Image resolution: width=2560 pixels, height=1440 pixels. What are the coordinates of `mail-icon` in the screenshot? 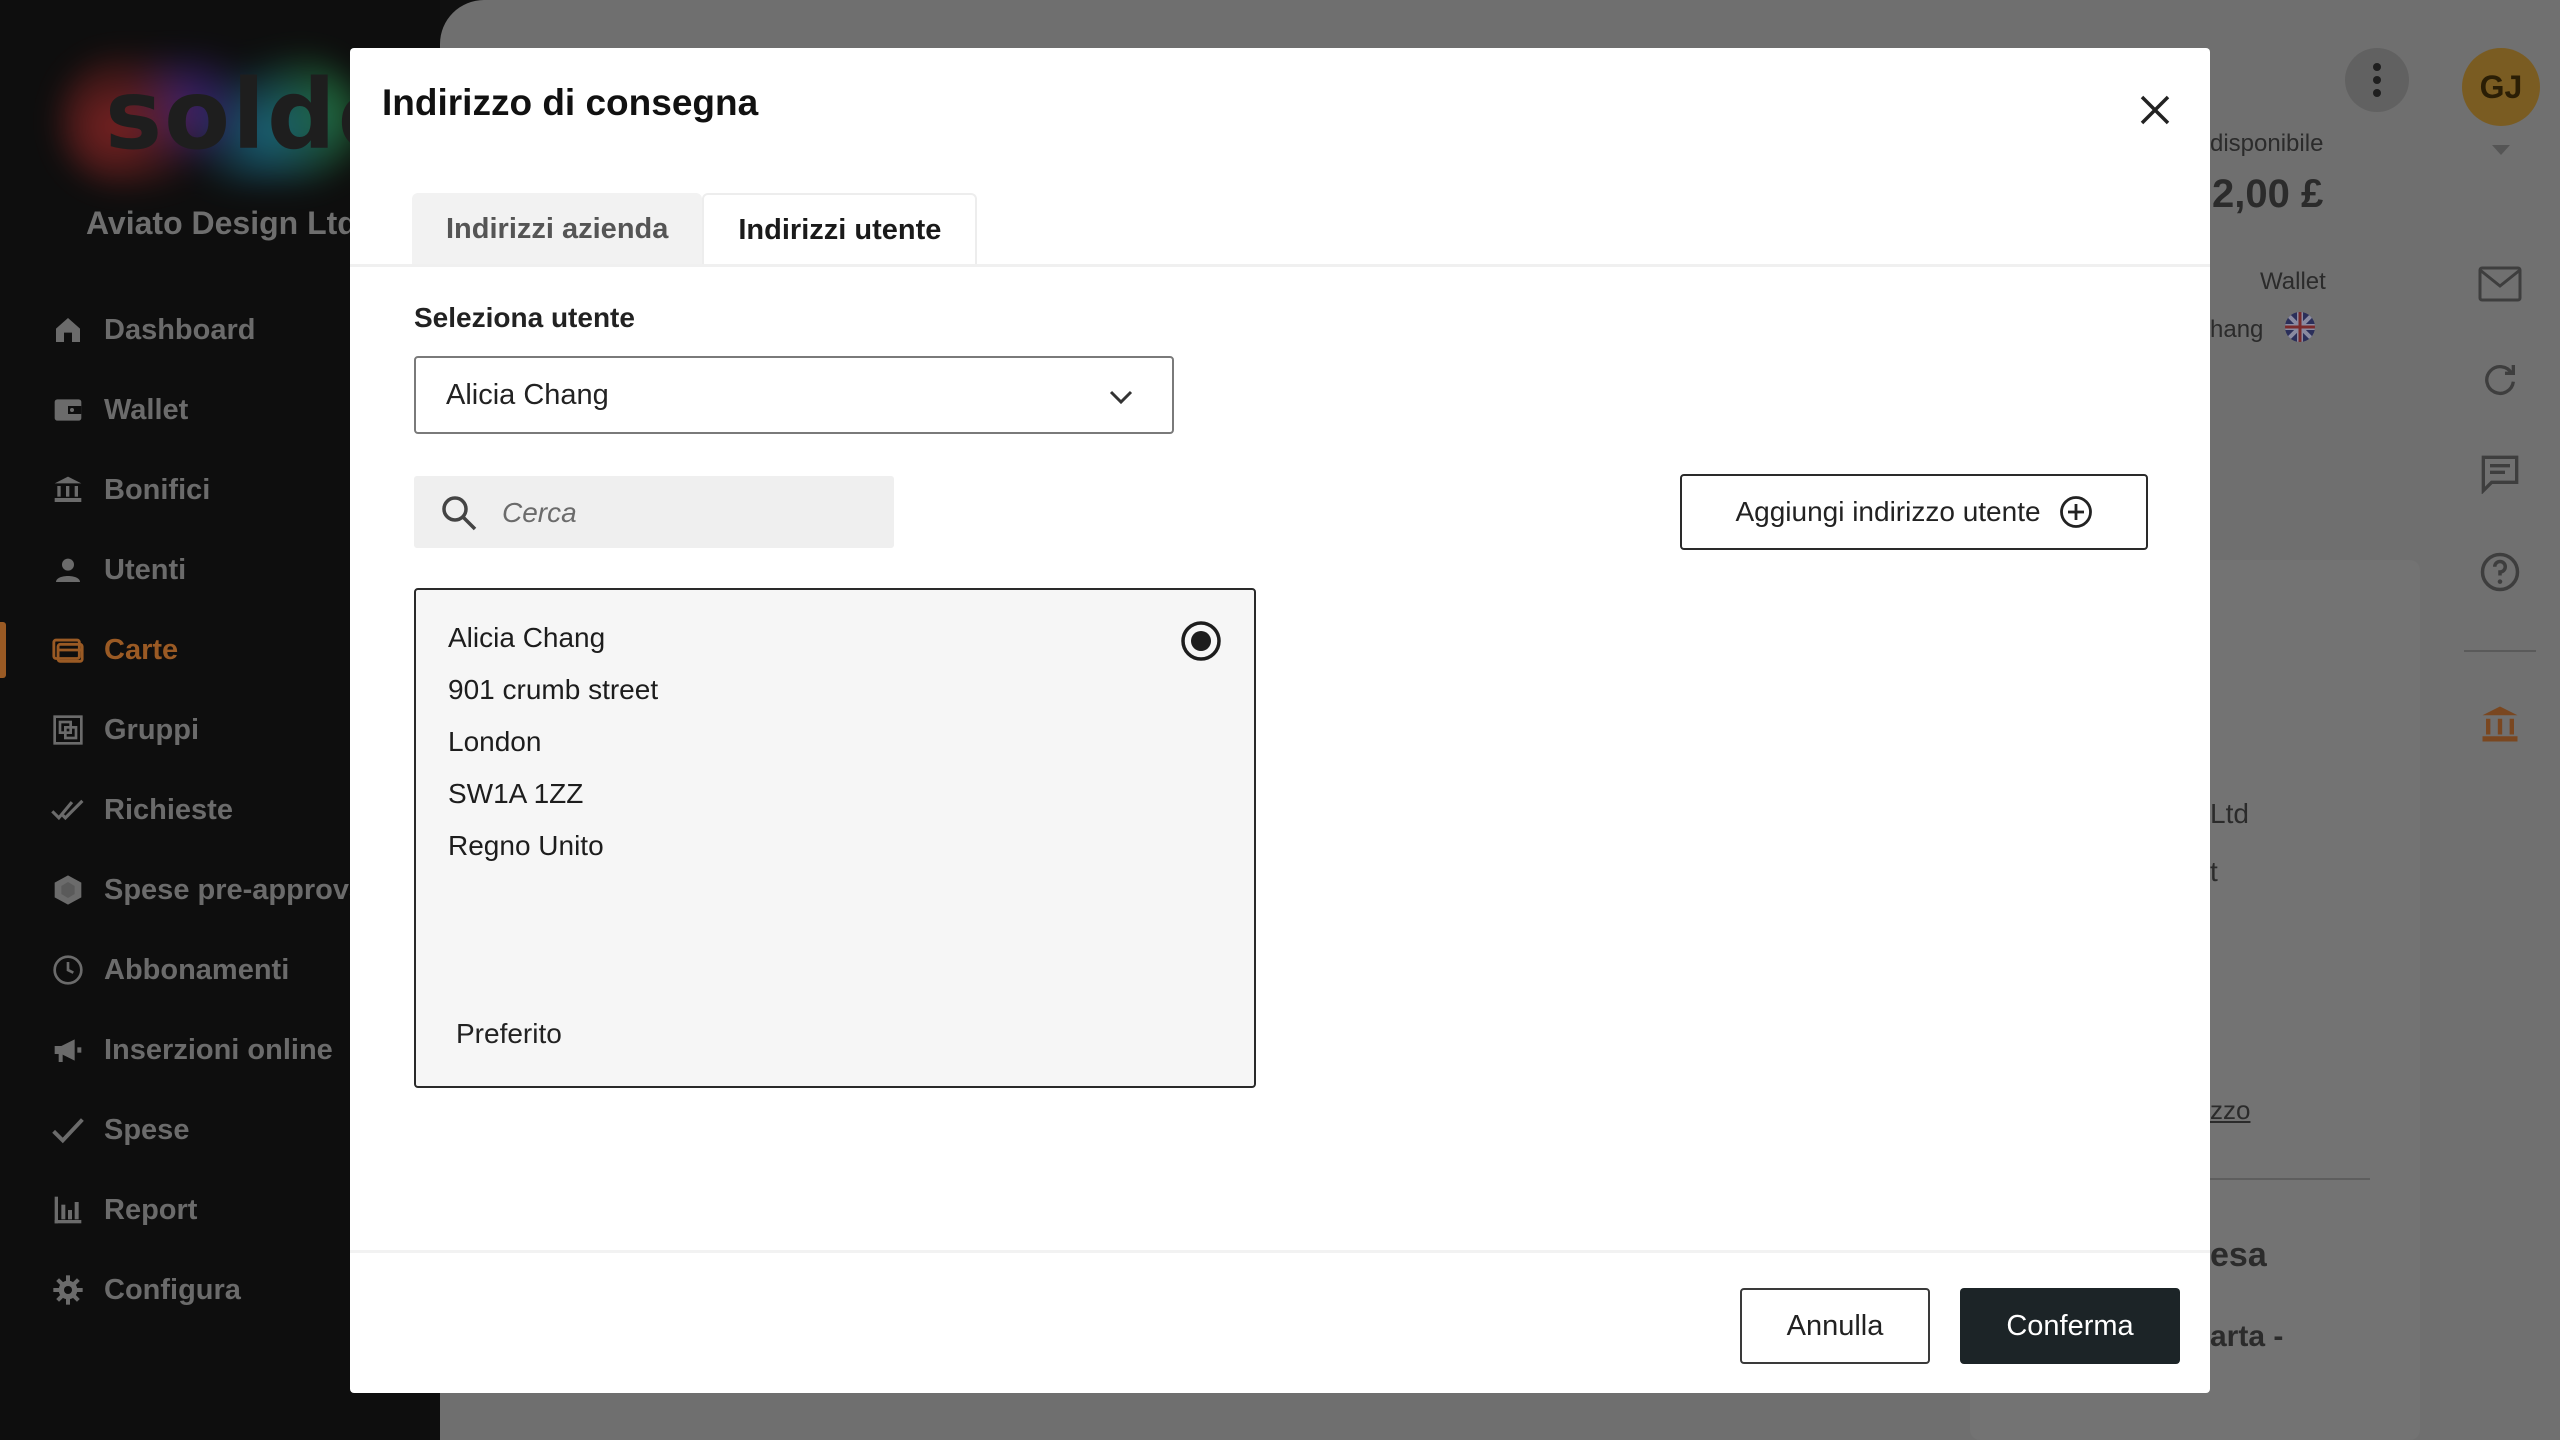 It's located at (2500, 284).